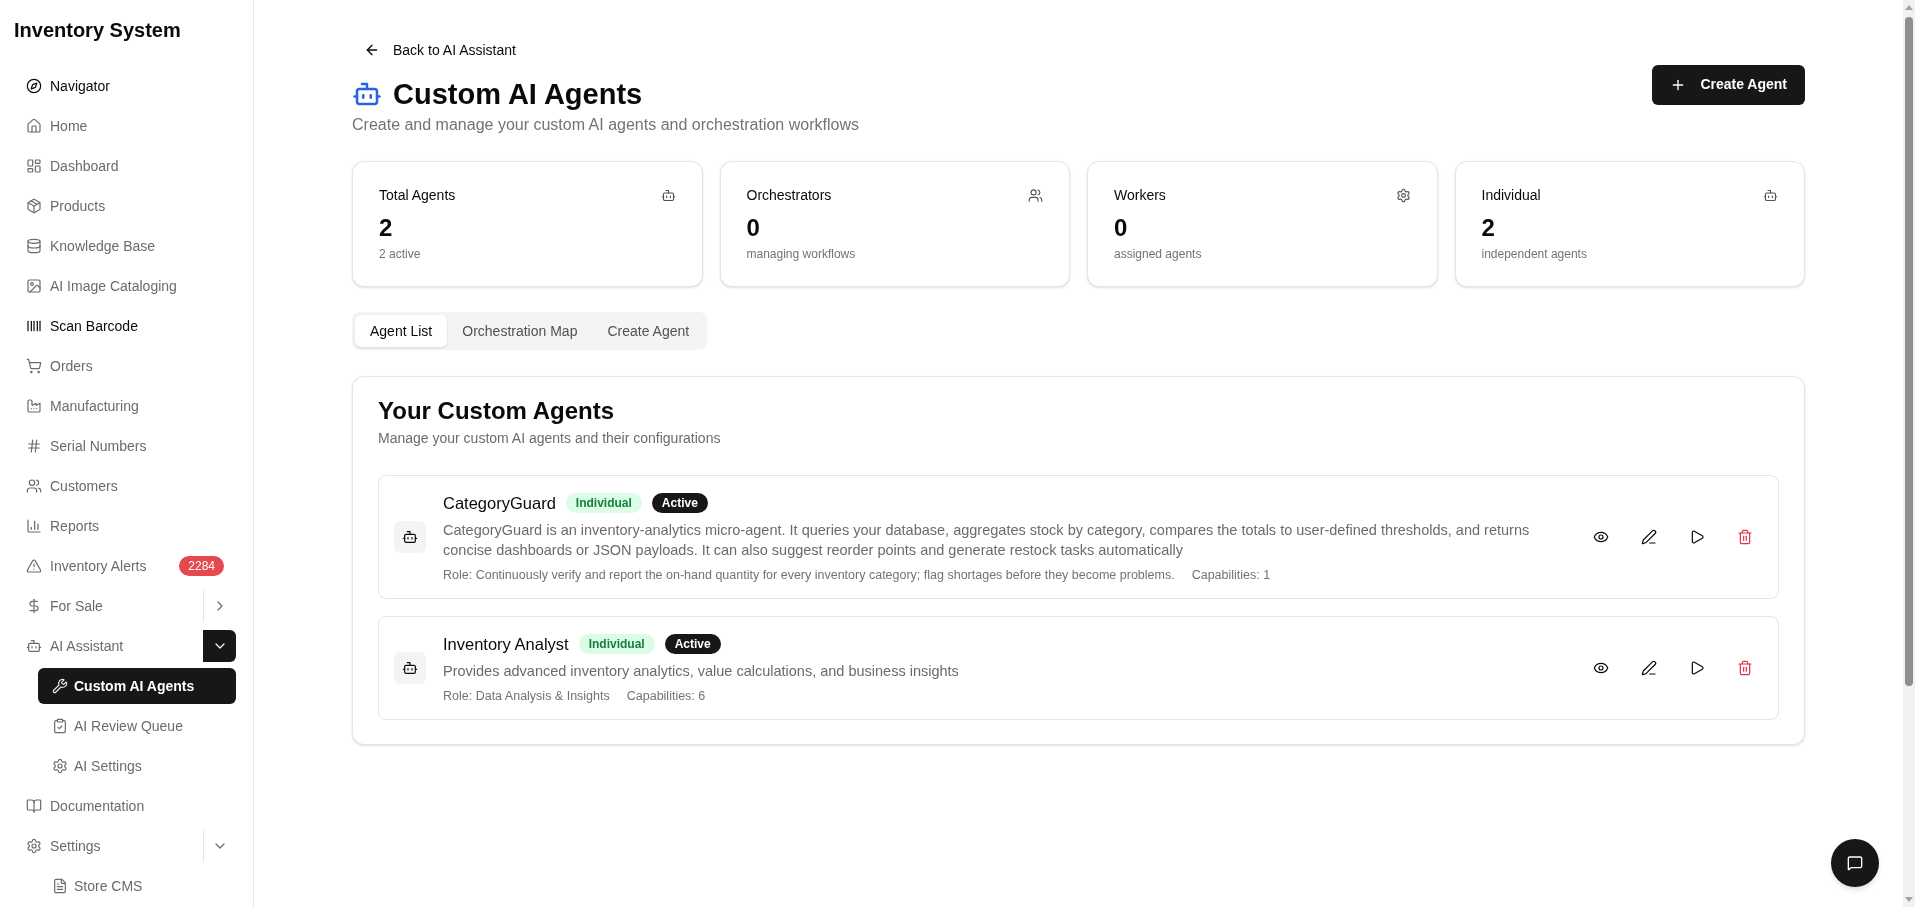 The width and height of the screenshot is (1915, 907). What do you see at coordinates (126, 166) in the screenshot?
I see `nav-item: Dashboard` at bounding box center [126, 166].